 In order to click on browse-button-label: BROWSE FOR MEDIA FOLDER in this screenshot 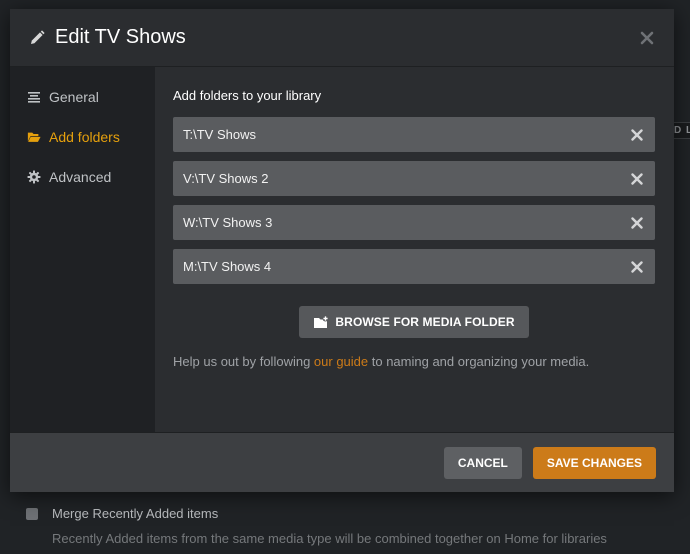, I will do `click(425, 322)`.